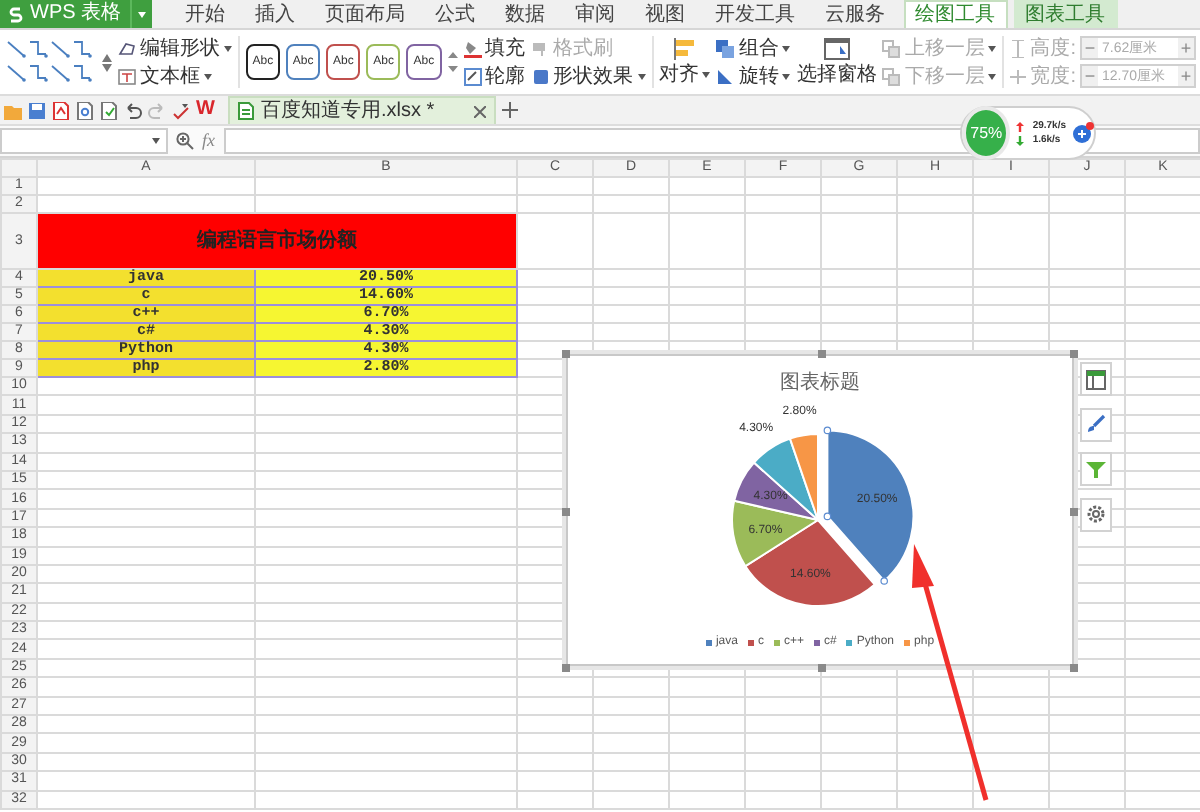 This screenshot has width=1200, height=812. What do you see at coordinates (277, 241) in the screenshot?
I see `table-title: 编程语言市场份额` at bounding box center [277, 241].